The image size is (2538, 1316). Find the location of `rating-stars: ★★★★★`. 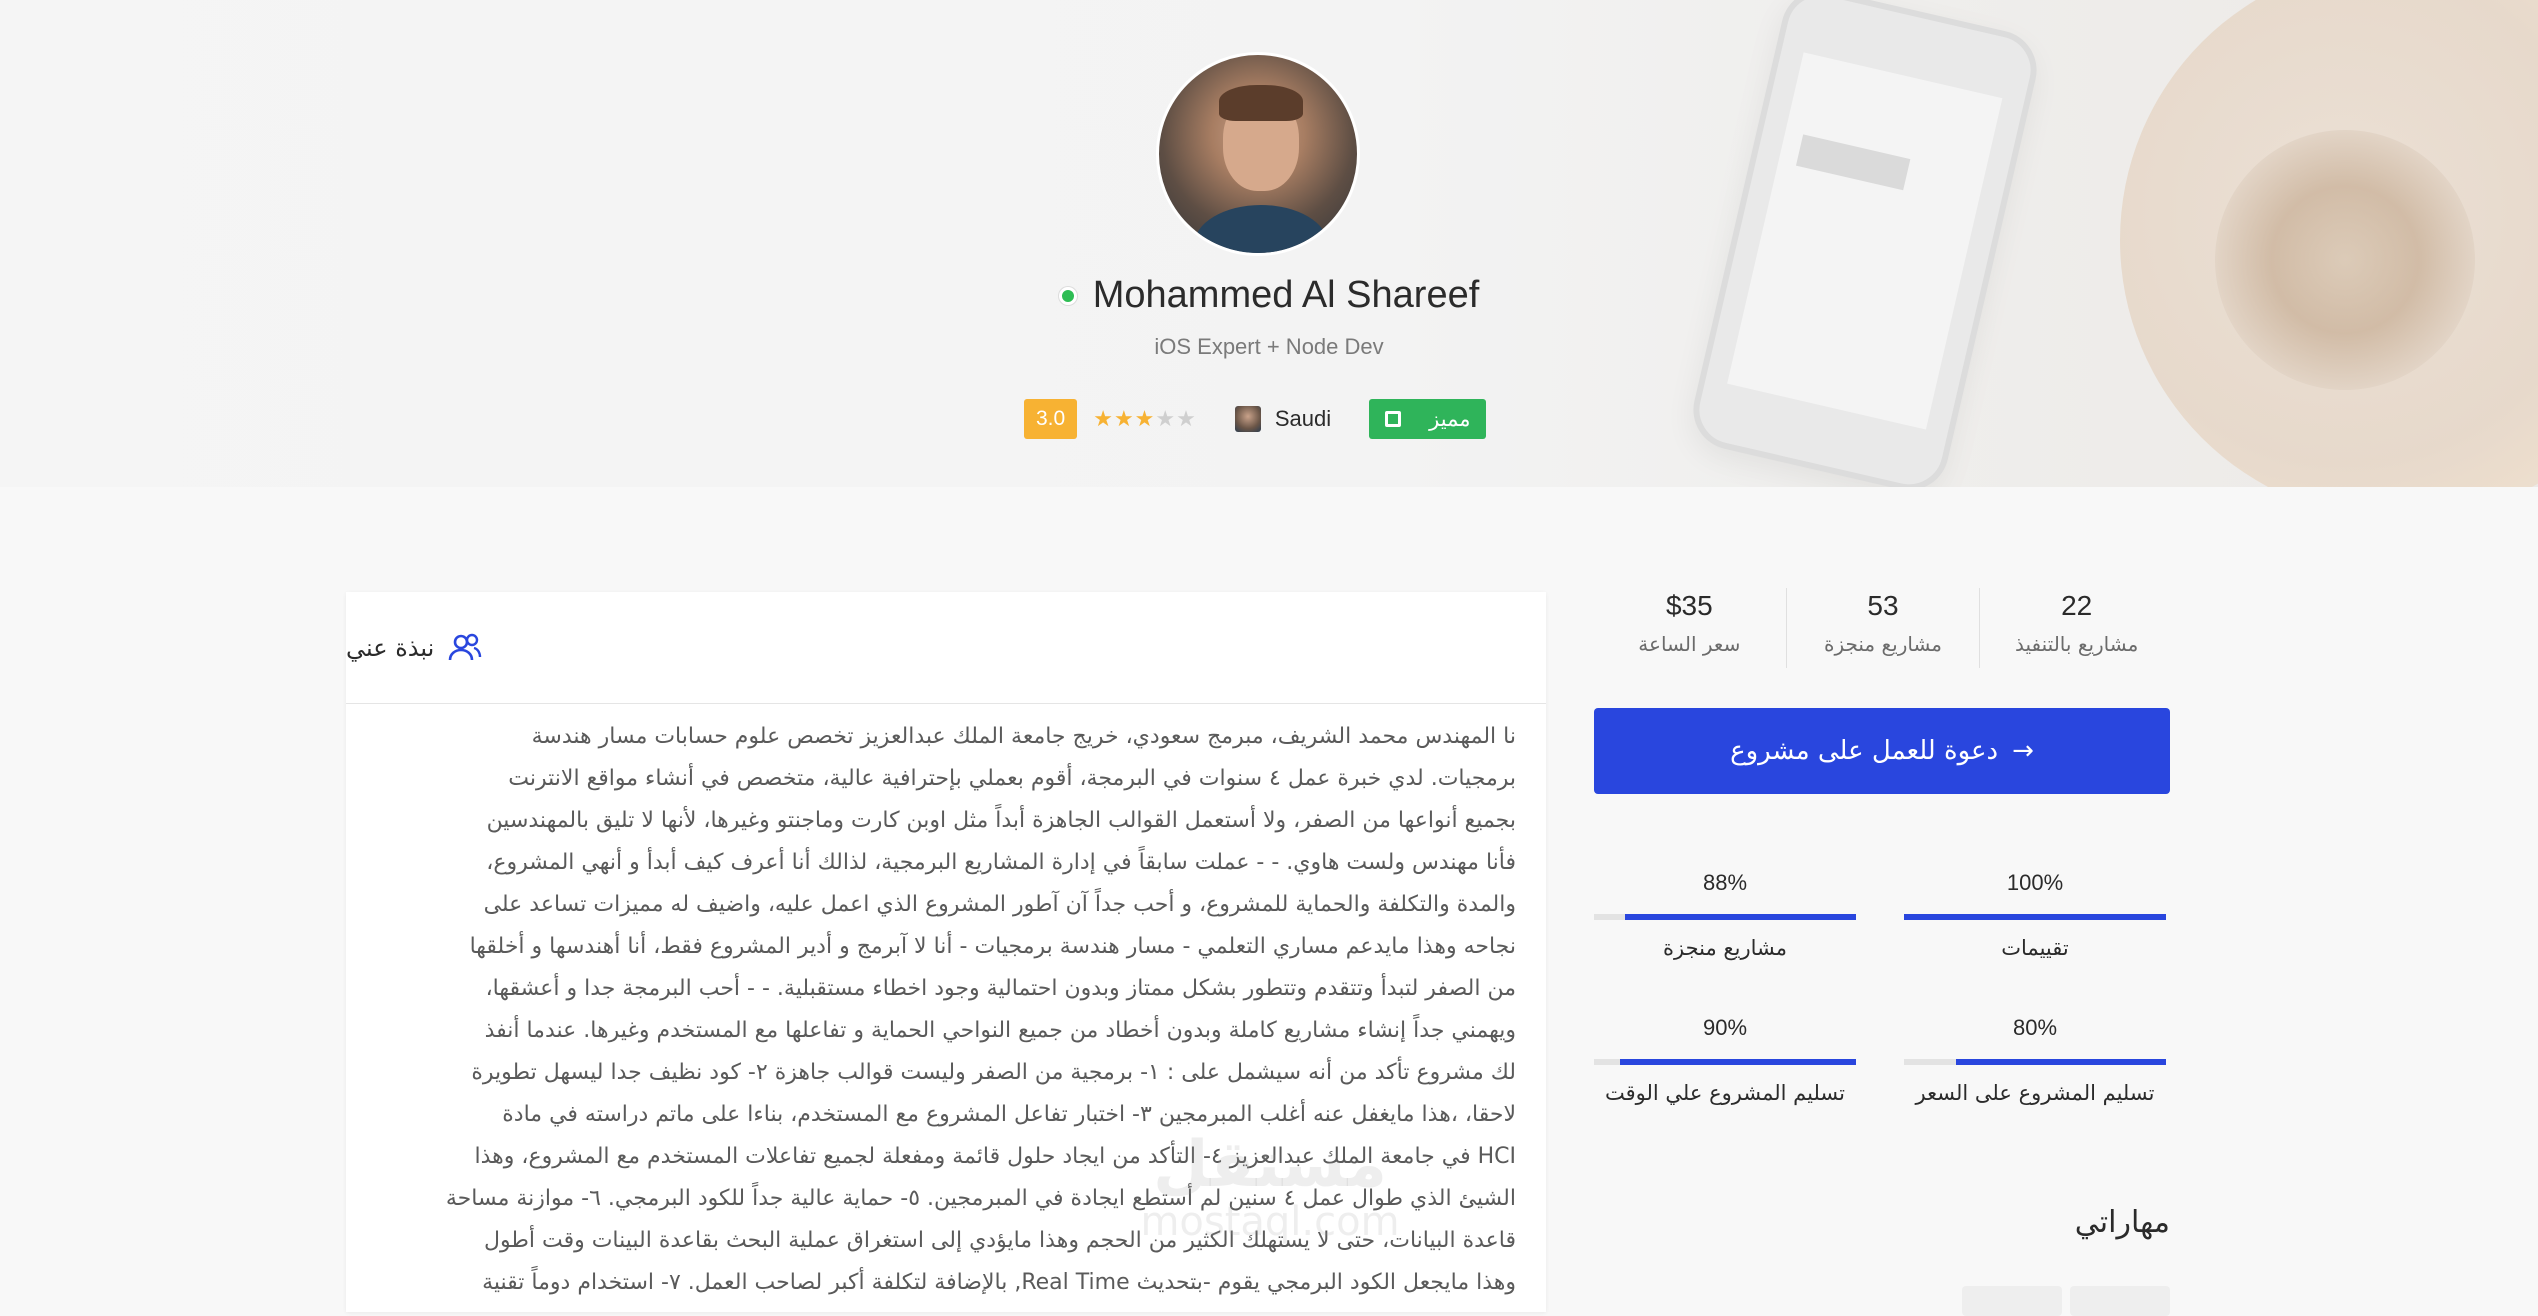

rating-stars: ★★★★★ is located at coordinates (1145, 419).